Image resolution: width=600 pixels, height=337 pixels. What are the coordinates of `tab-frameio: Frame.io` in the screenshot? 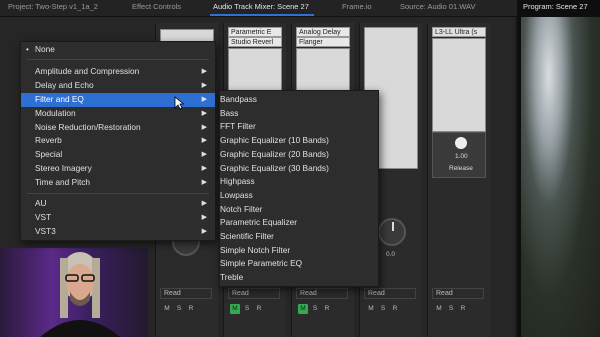 It's located at (357, 6).